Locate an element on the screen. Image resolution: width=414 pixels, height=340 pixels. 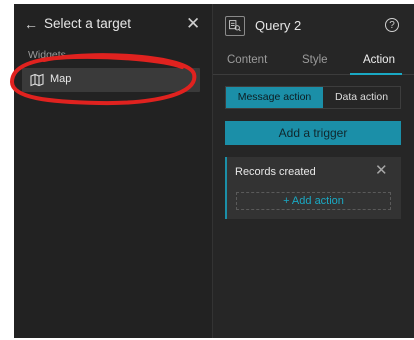
active-tab-indicator is located at coordinates (376, 74).